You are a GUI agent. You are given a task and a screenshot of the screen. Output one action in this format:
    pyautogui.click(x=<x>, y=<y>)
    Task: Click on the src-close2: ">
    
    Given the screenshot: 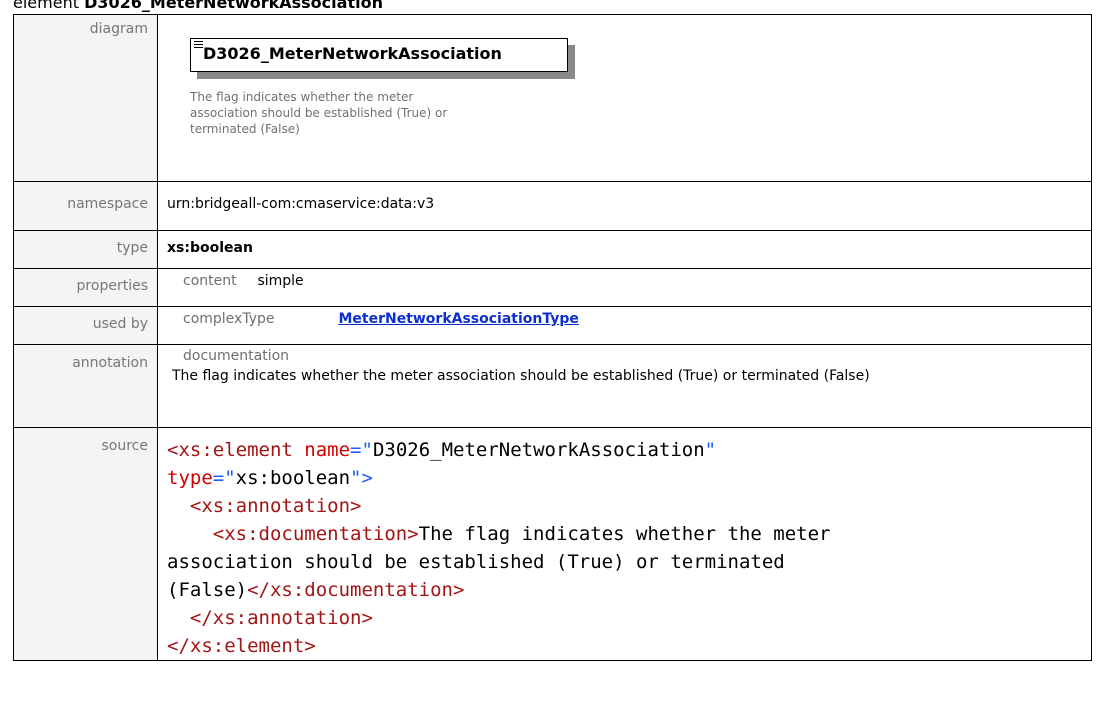 What is the action you would take?
    pyautogui.click(x=361, y=478)
    